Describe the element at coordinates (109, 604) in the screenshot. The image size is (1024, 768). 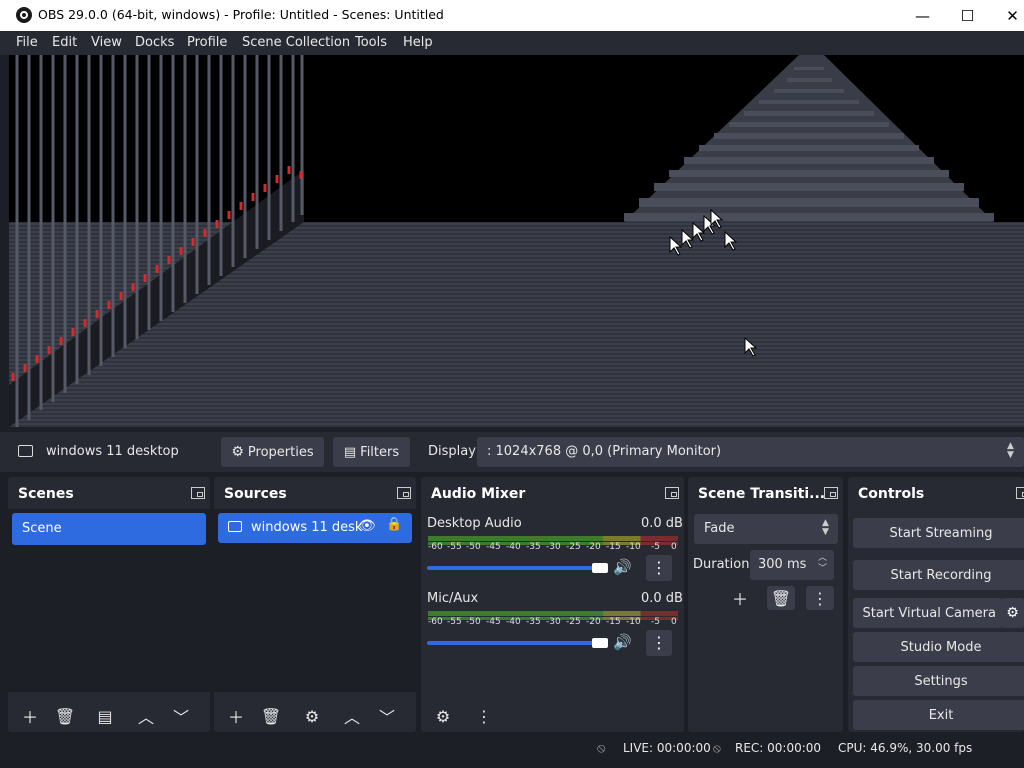
I see `scenes-dock: Scenes Scene ＋ 🗑 ▤ ︿ ﹀` at that location.